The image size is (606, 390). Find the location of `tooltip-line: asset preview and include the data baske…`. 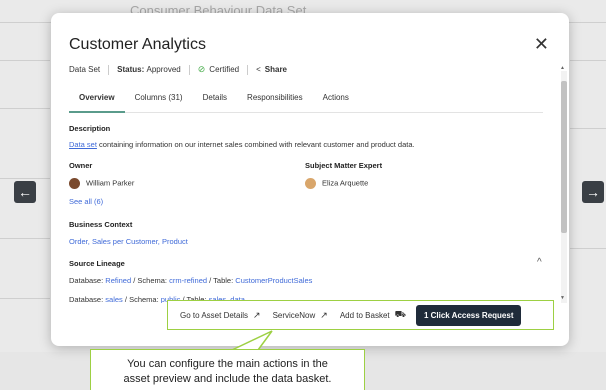

tooltip-line: asset preview and include the data baske… is located at coordinates (227, 379).